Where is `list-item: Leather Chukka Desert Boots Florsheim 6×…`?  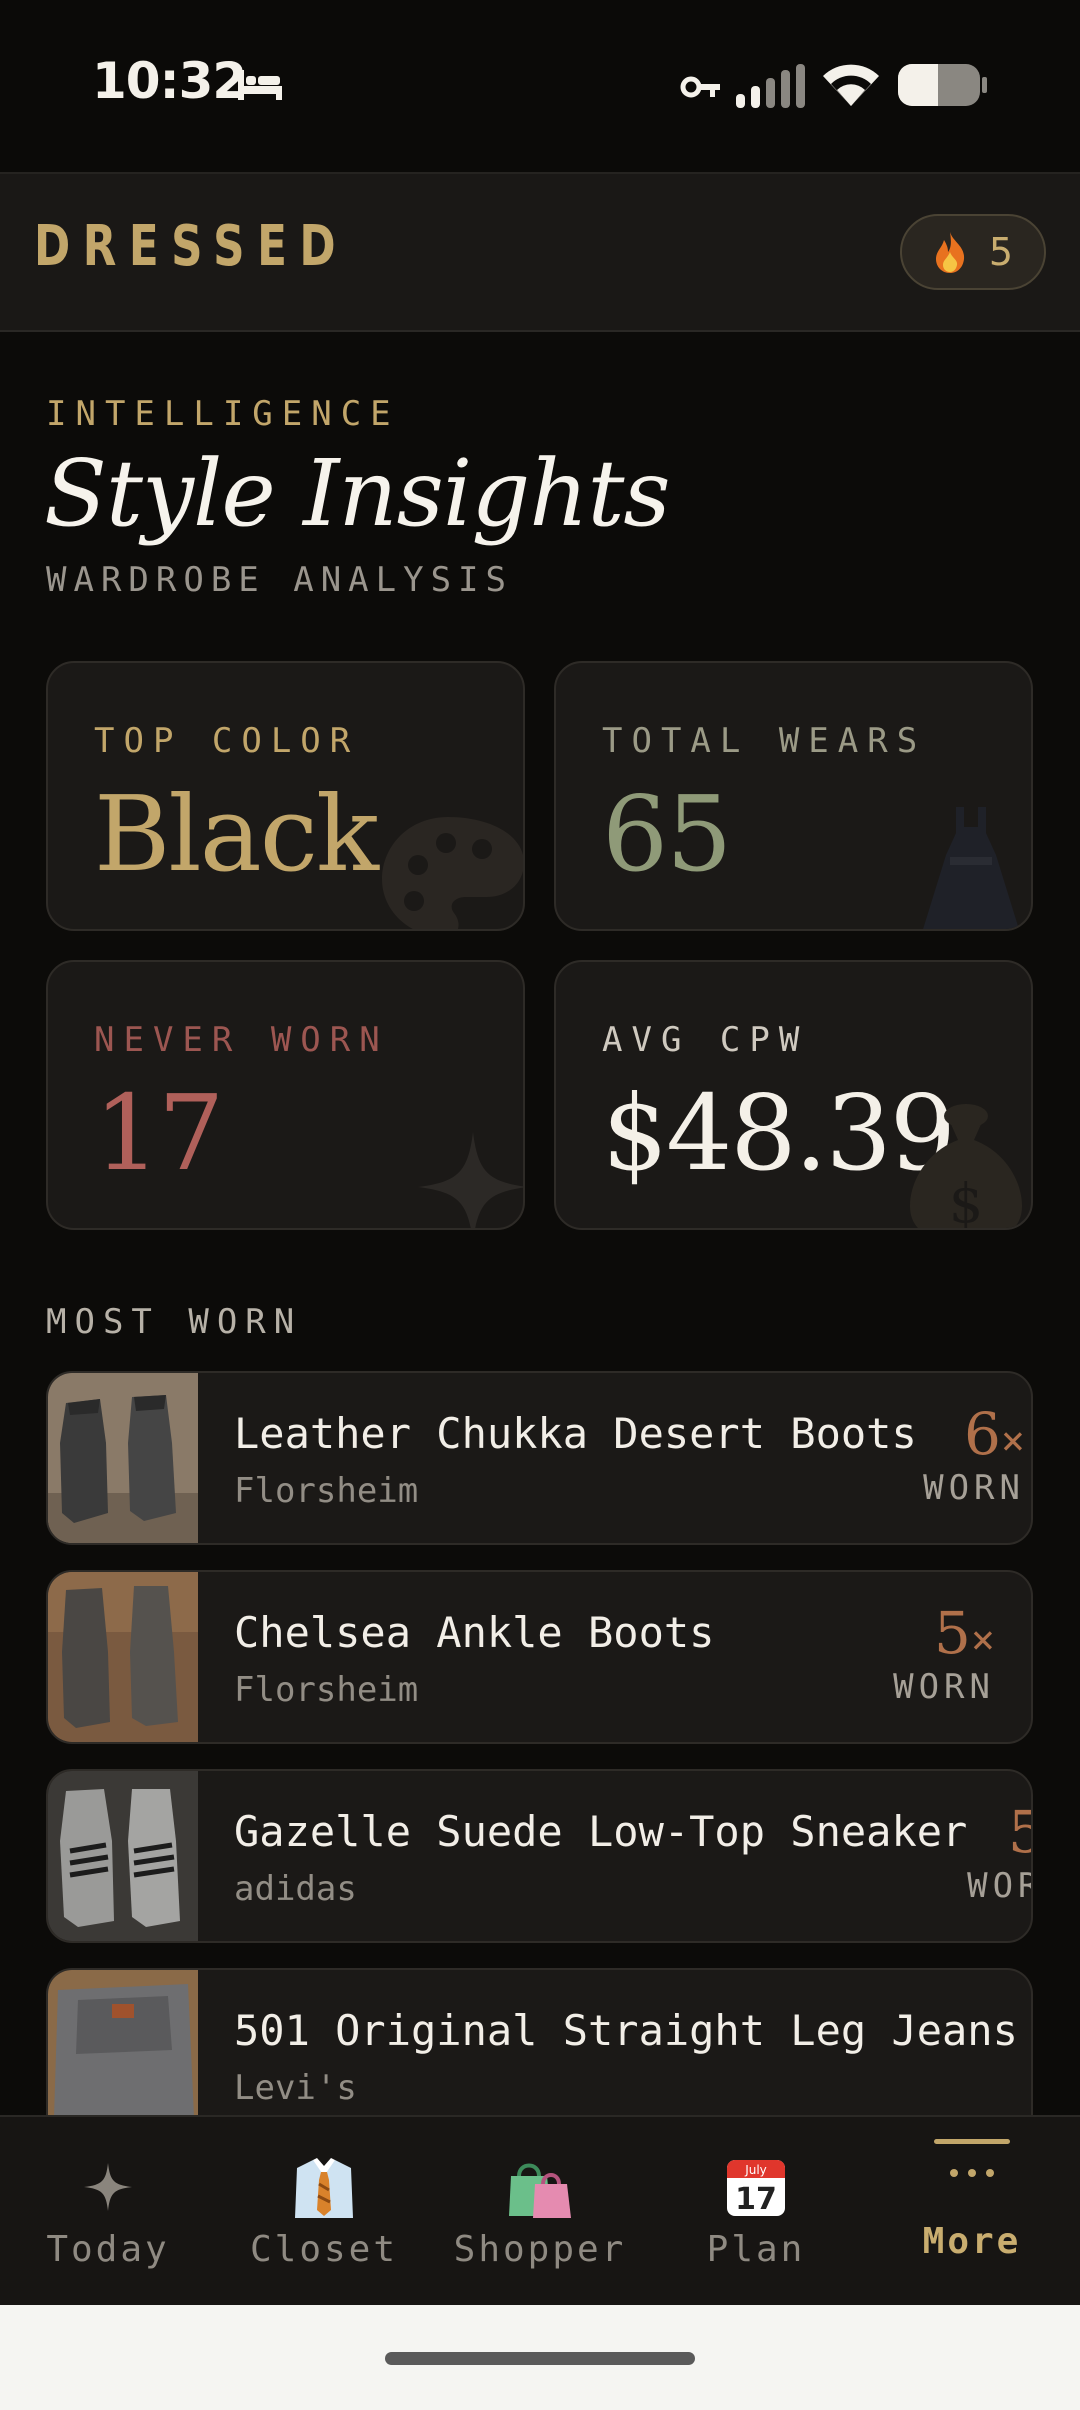 list-item: Leather Chukka Desert Boots Florsheim 6×… is located at coordinates (539, 1458).